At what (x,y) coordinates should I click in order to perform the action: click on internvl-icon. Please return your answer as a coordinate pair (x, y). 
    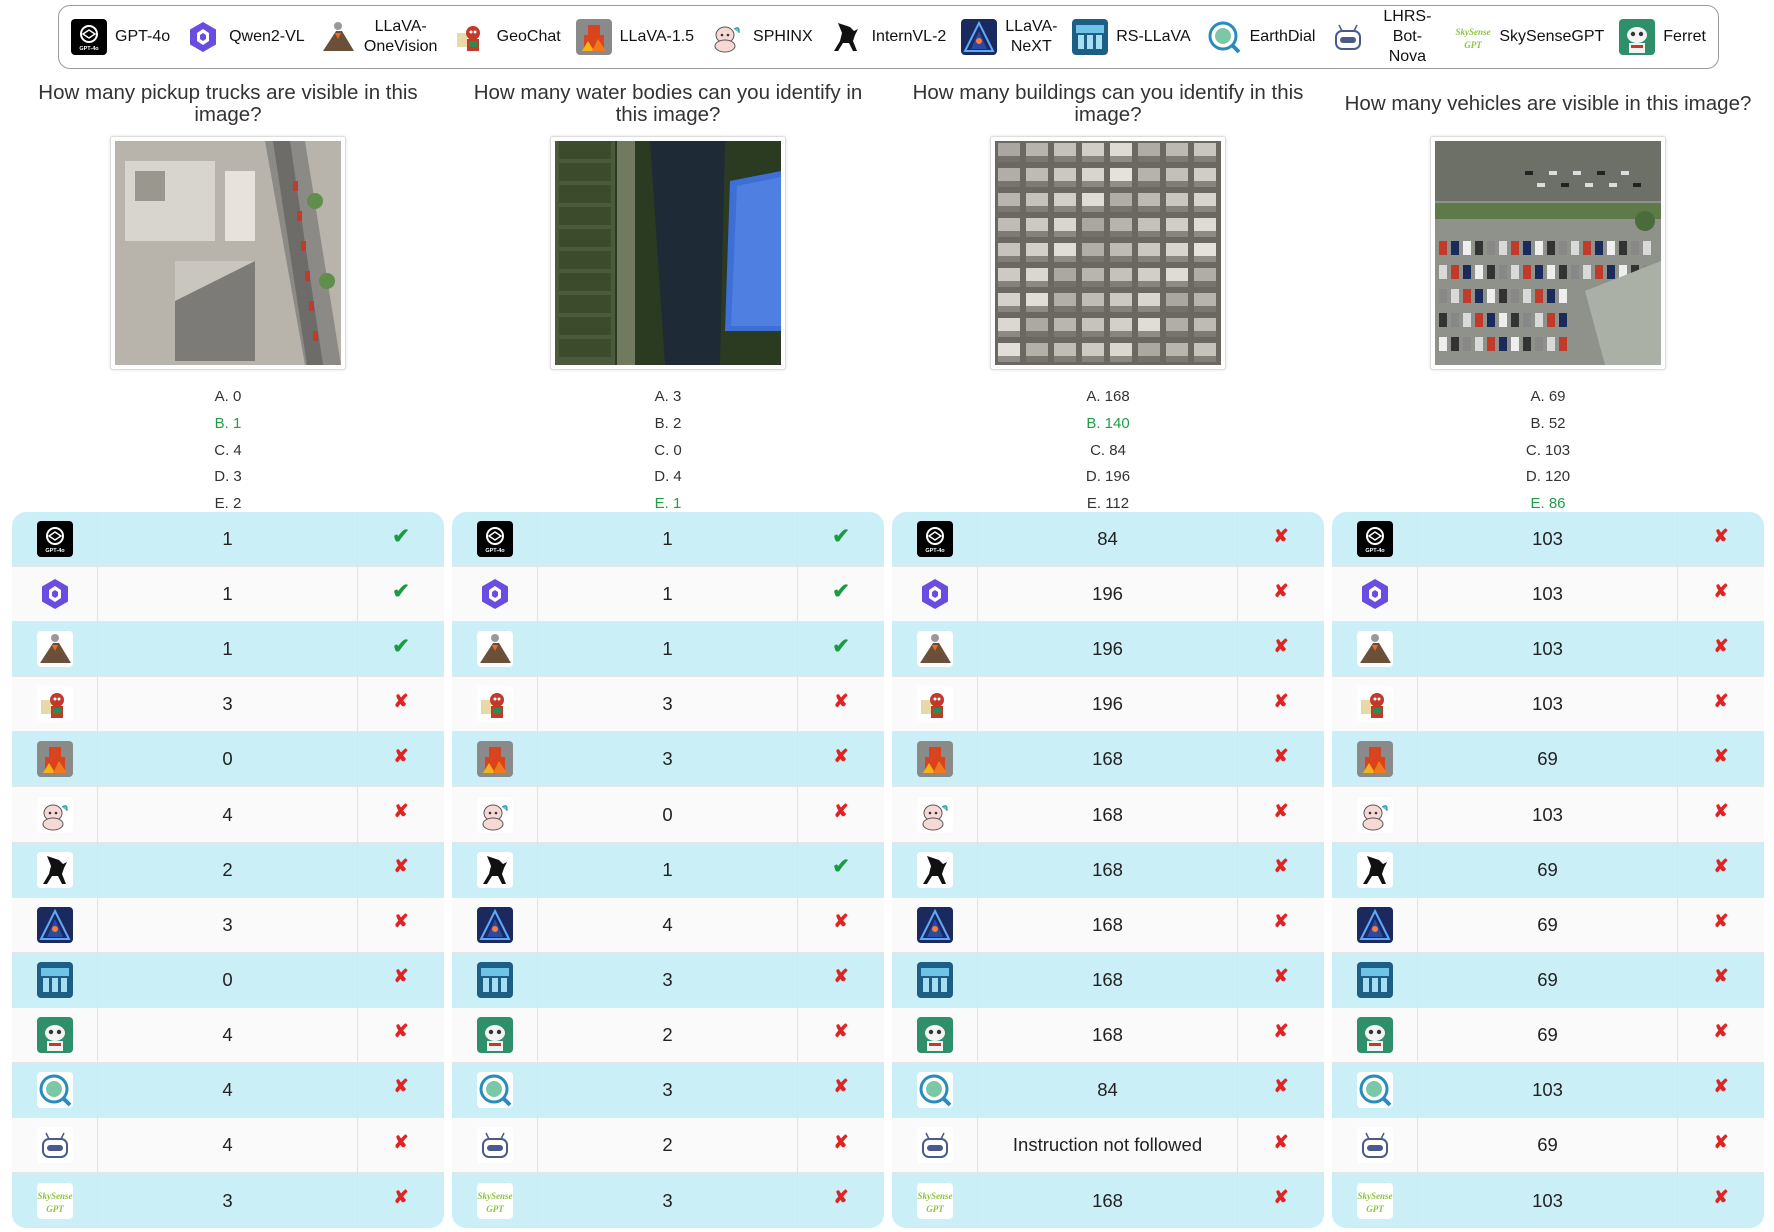
    Looking at the image, I should click on (54, 869).